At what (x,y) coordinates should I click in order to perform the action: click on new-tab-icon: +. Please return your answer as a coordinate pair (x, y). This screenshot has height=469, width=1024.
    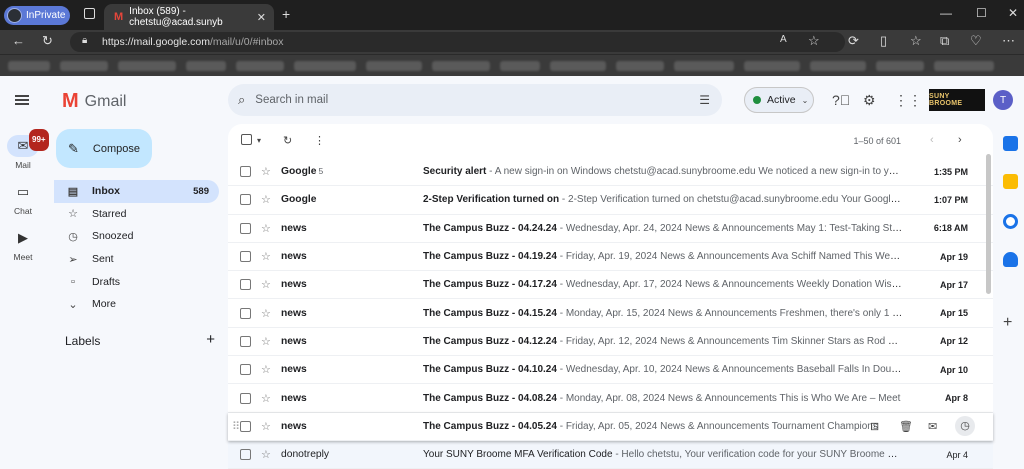
    Looking at the image, I should click on (286, 14).